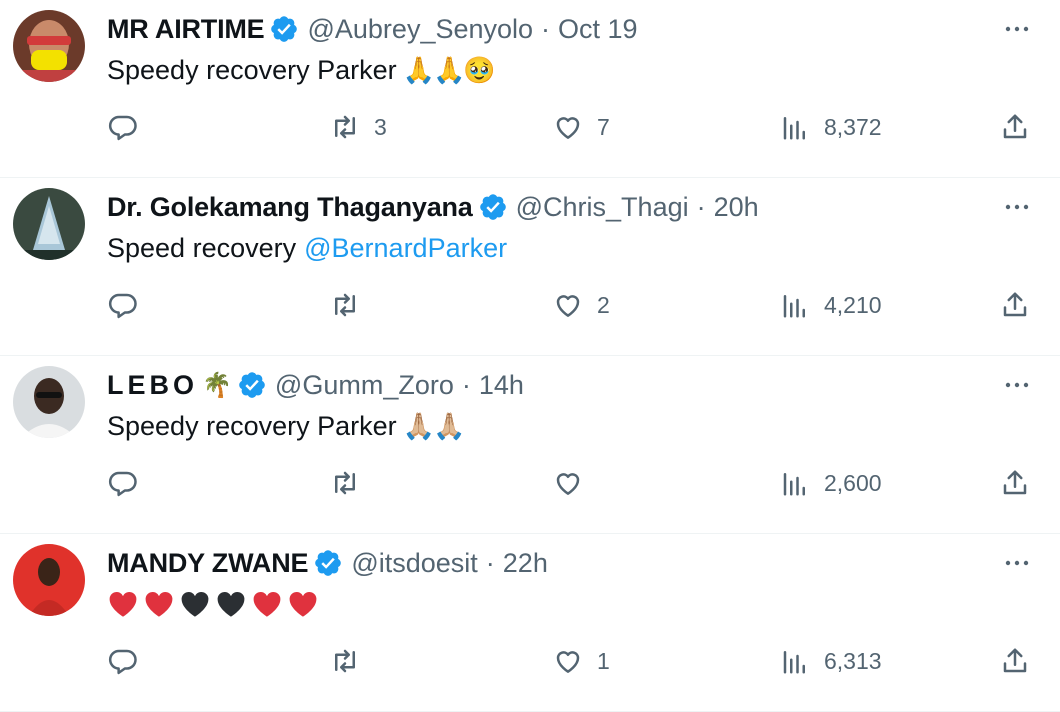  What do you see at coordinates (217, 385) in the screenshot?
I see `palm-emoji: 🌴` at bounding box center [217, 385].